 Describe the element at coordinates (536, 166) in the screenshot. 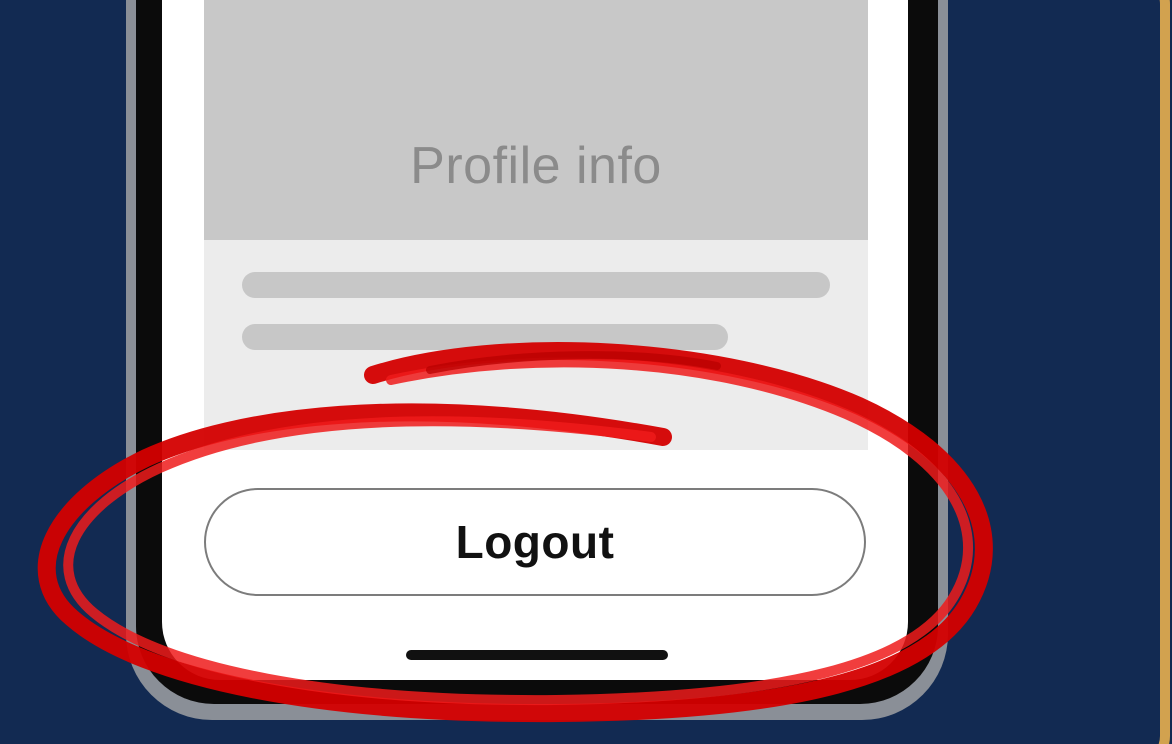

I see `profile-info-title: Profile info` at that location.